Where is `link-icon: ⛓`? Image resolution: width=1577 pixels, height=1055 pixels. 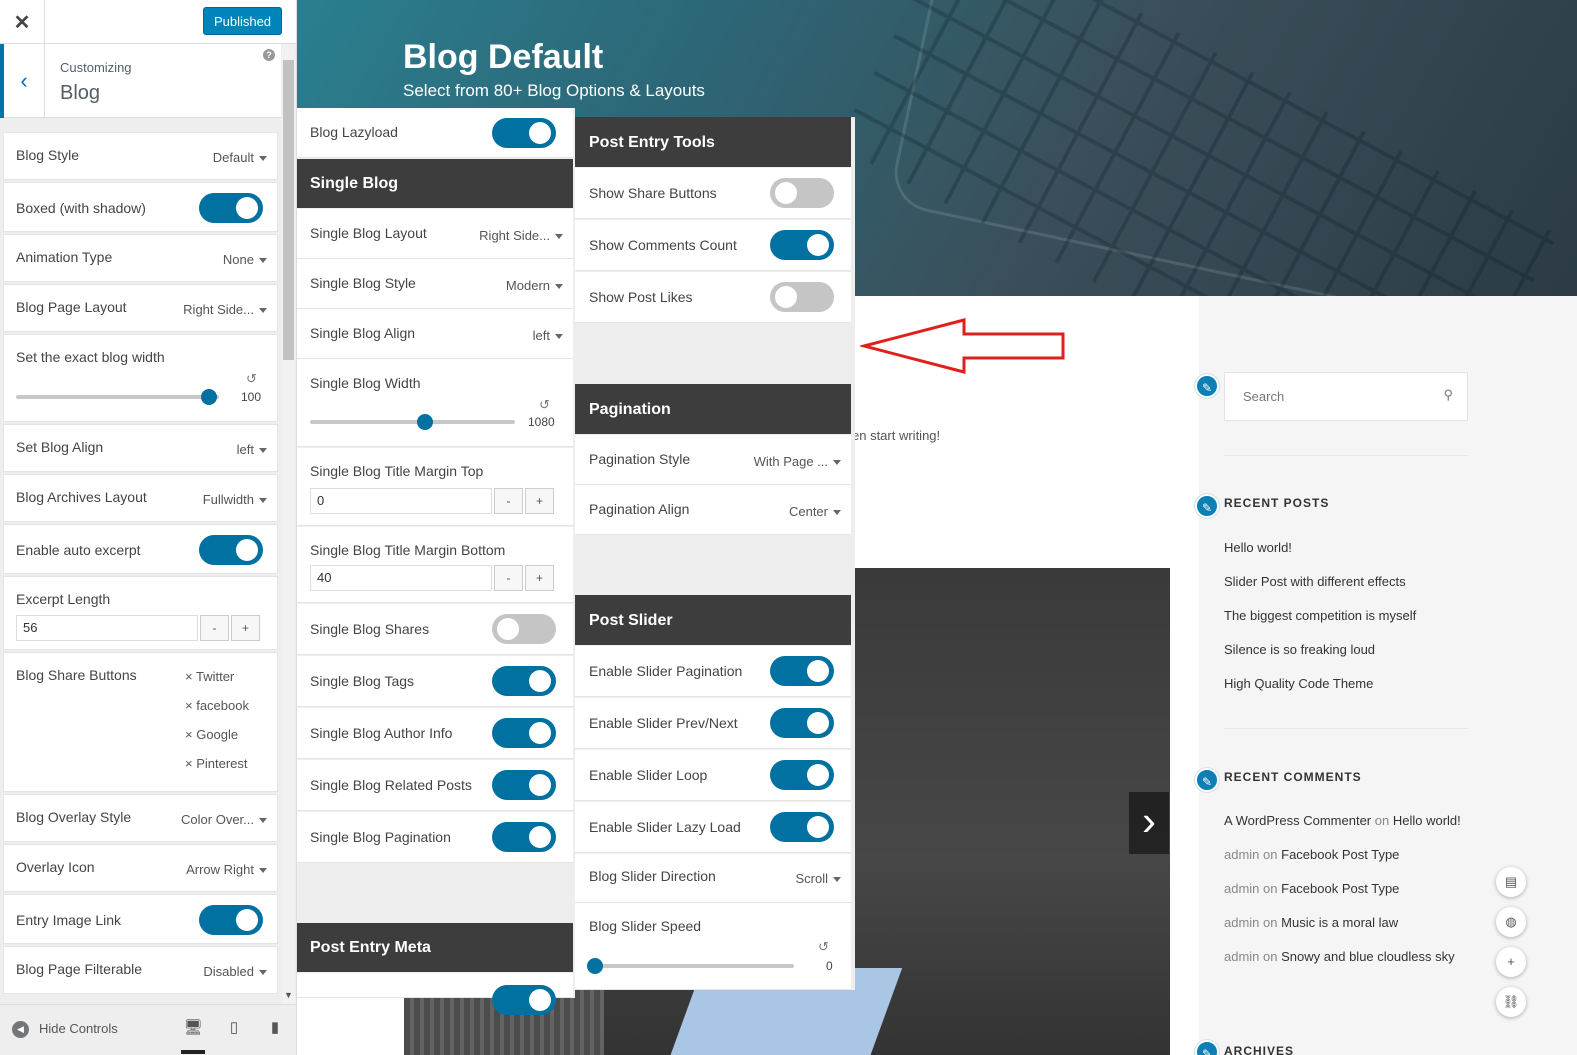 link-icon: ⛓ is located at coordinates (1511, 1002).